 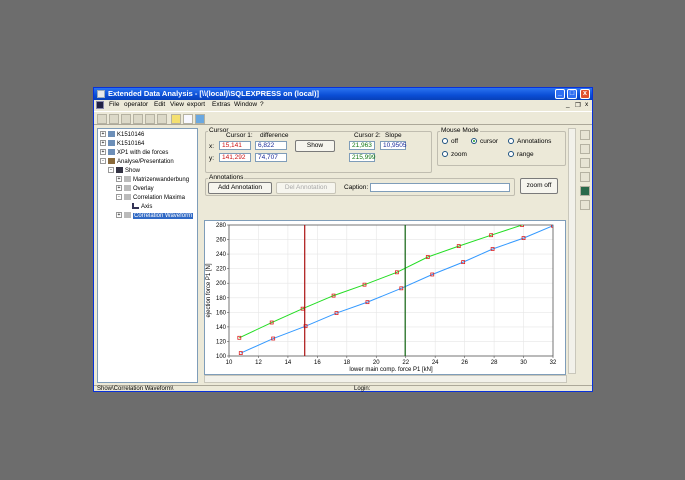 I want to click on monitor-icon, so click(x=119, y=170).